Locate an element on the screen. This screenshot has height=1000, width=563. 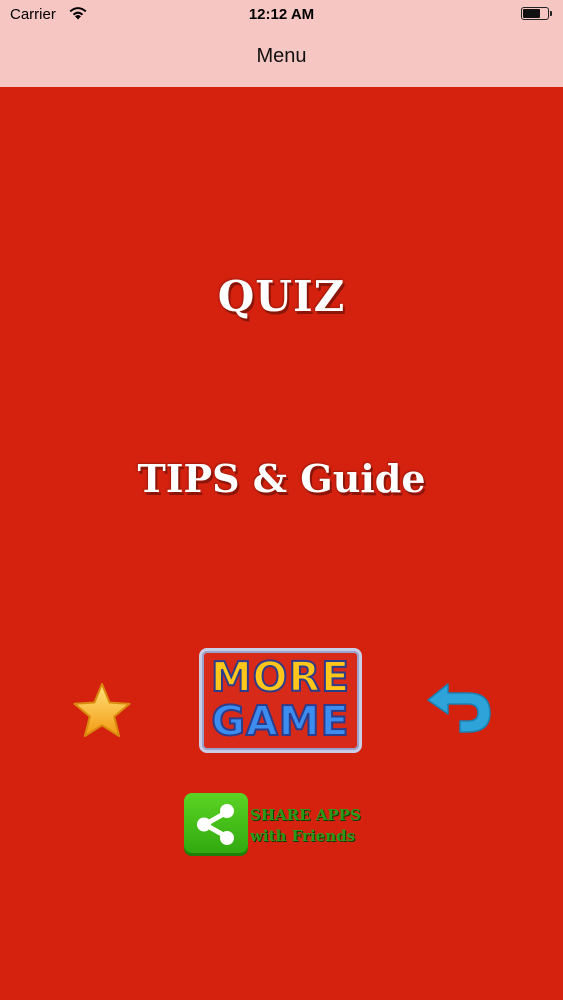
tips-guide-button: TIPS & Guide is located at coordinates (281, 478).